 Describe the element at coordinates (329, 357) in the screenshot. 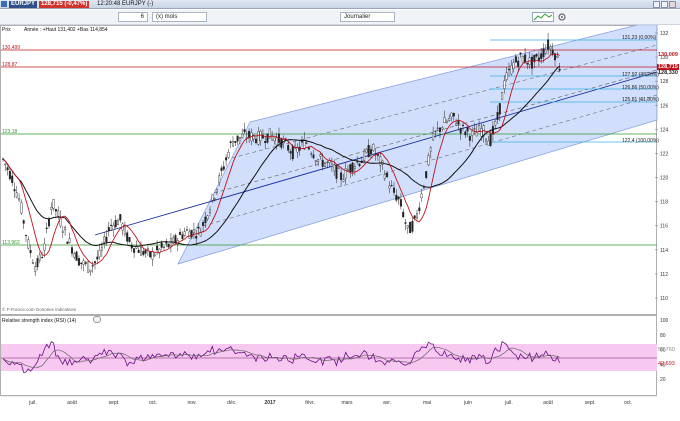

I see `rsi-band` at that location.